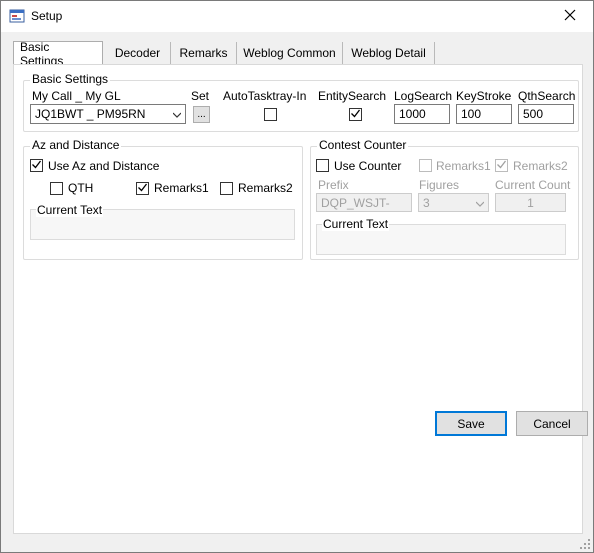  What do you see at coordinates (546, 114) in the screenshot?
I see `qthsearch-input: 500` at bounding box center [546, 114].